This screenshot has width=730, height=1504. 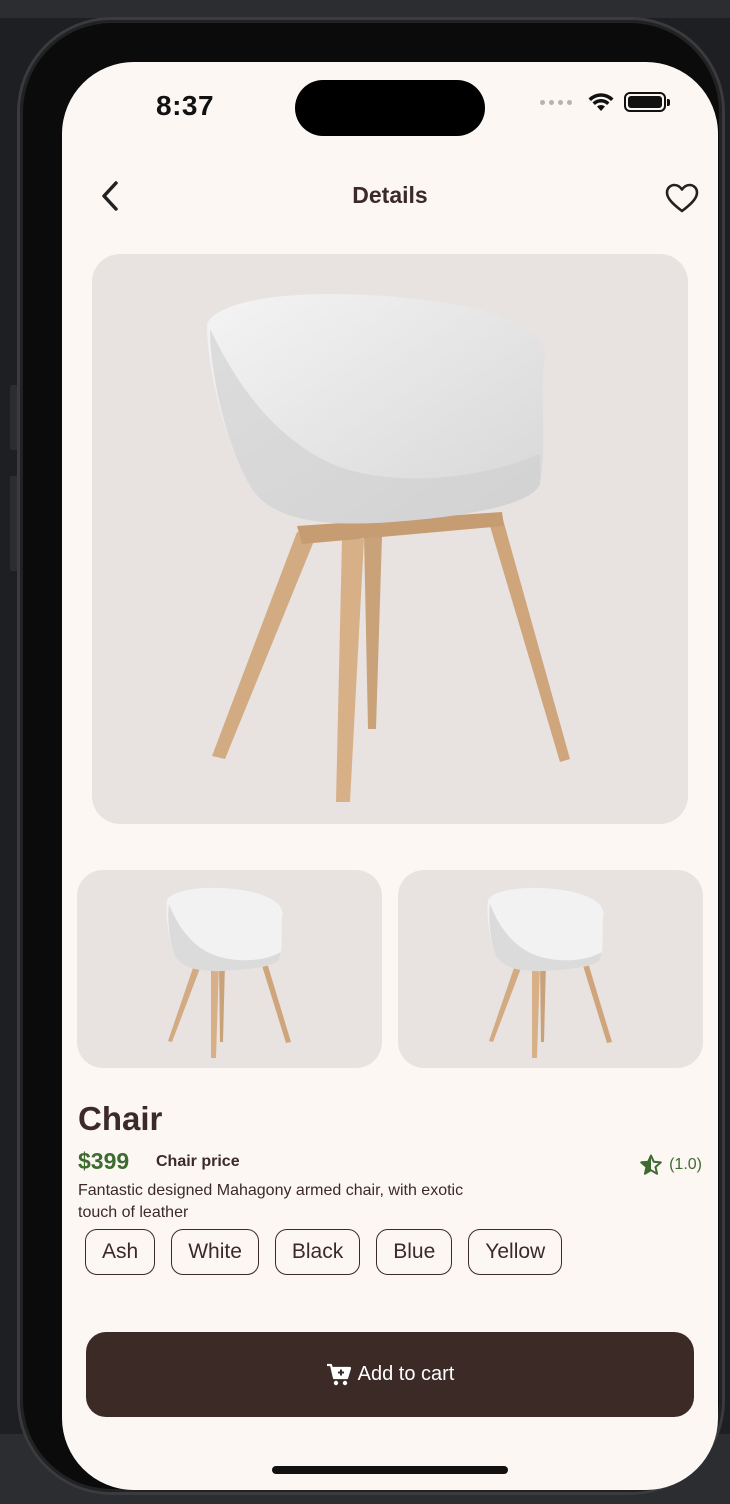 What do you see at coordinates (120, 1118) in the screenshot?
I see `product-name: Chair` at bounding box center [120, 1118].